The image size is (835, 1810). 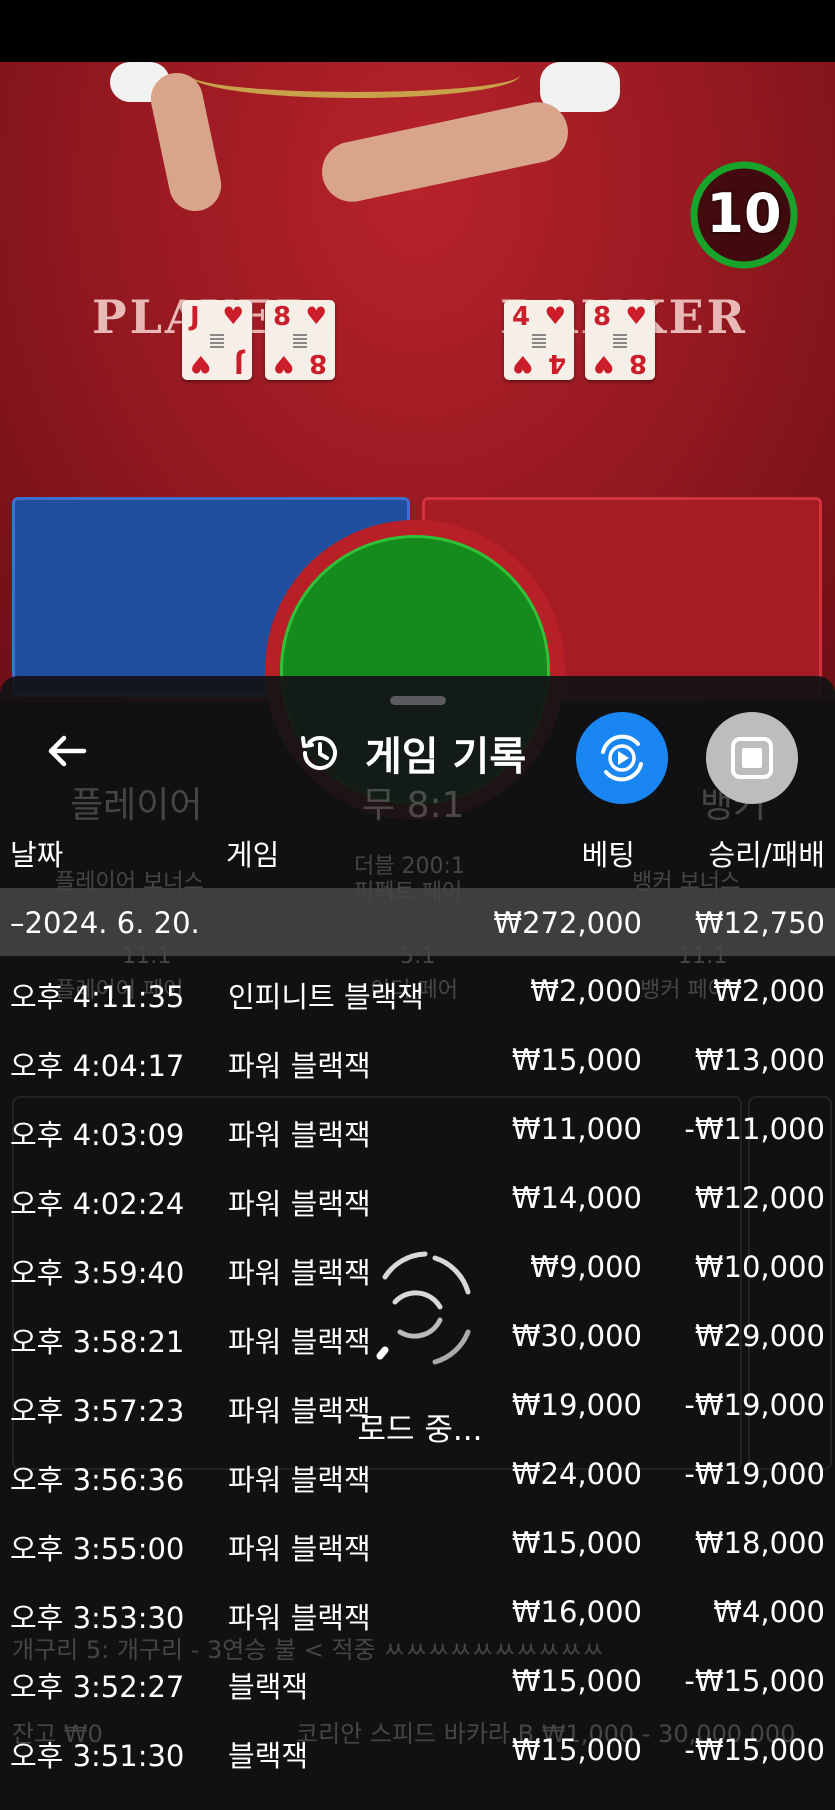 I want to click on row-game: 인피니트 블랙잭, so click(x=326, y=997).